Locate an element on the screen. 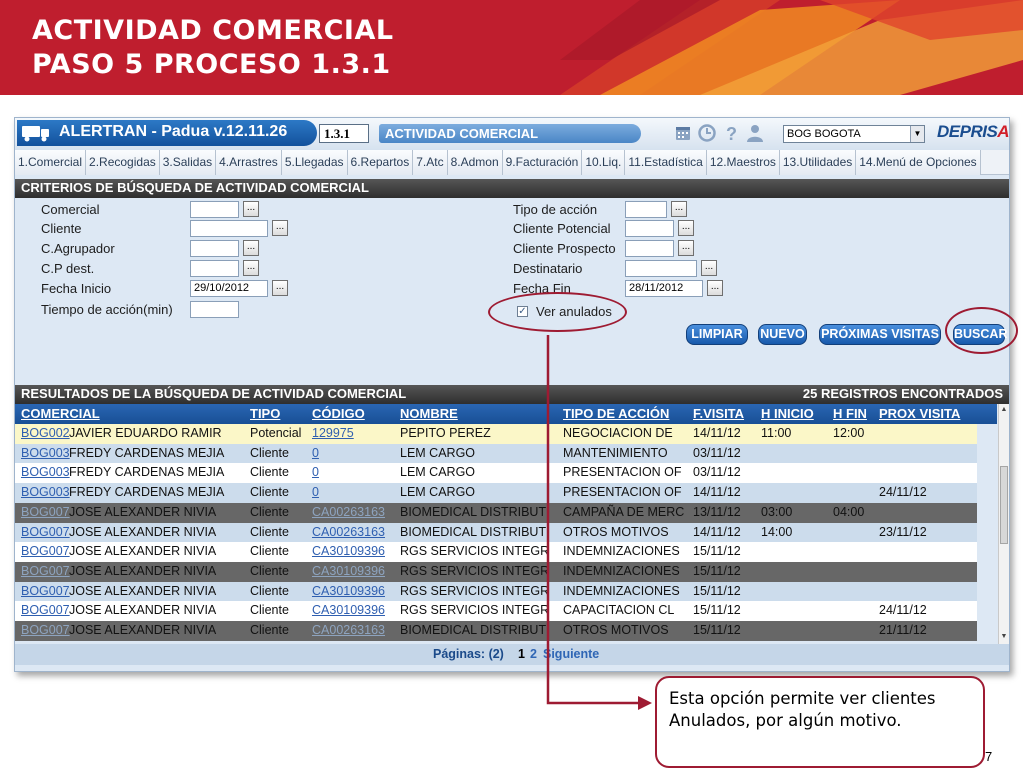 The height and width of the screenshot is (783, 1023). ver-anulados-highlight is located at coordinates (557, 312).